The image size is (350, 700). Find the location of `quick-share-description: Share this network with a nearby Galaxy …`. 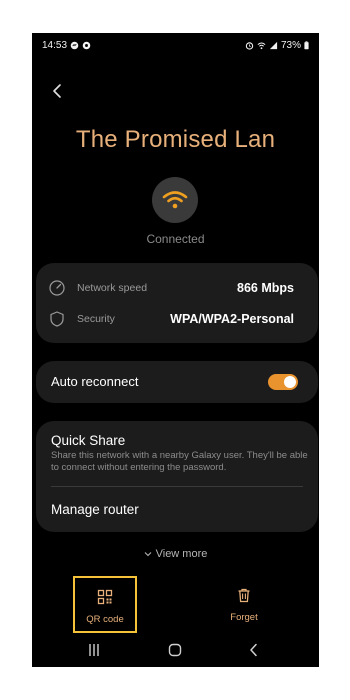

quick-share-description: Share this network with a nearby Galaxy … is located at coordinates (179, 461).